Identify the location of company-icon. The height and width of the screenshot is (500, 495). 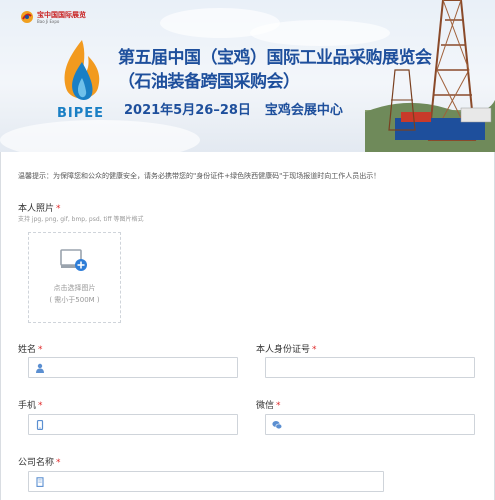
(40, 482).